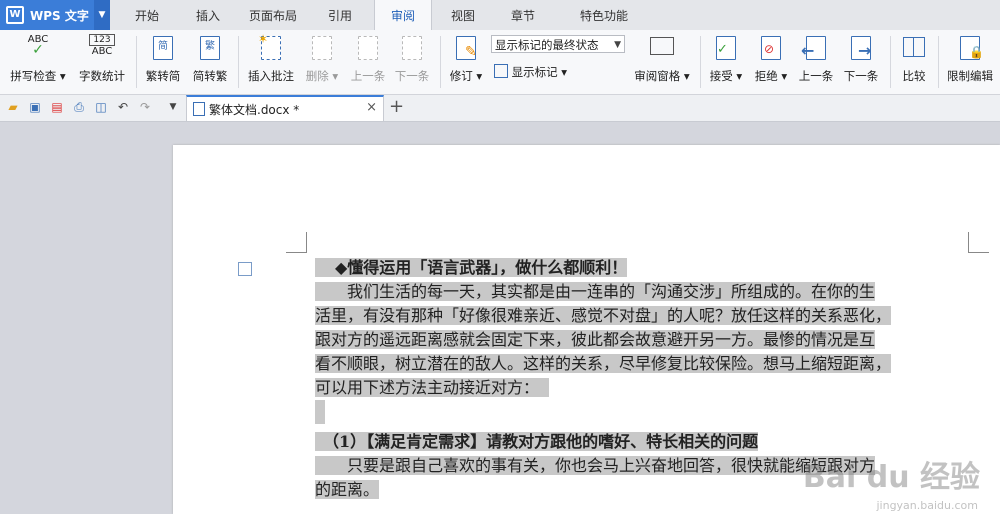  What do you see at coordinates (368, 49) in the screenshot?
I see `prev-comment-icon` at bounding box center [368, 49].